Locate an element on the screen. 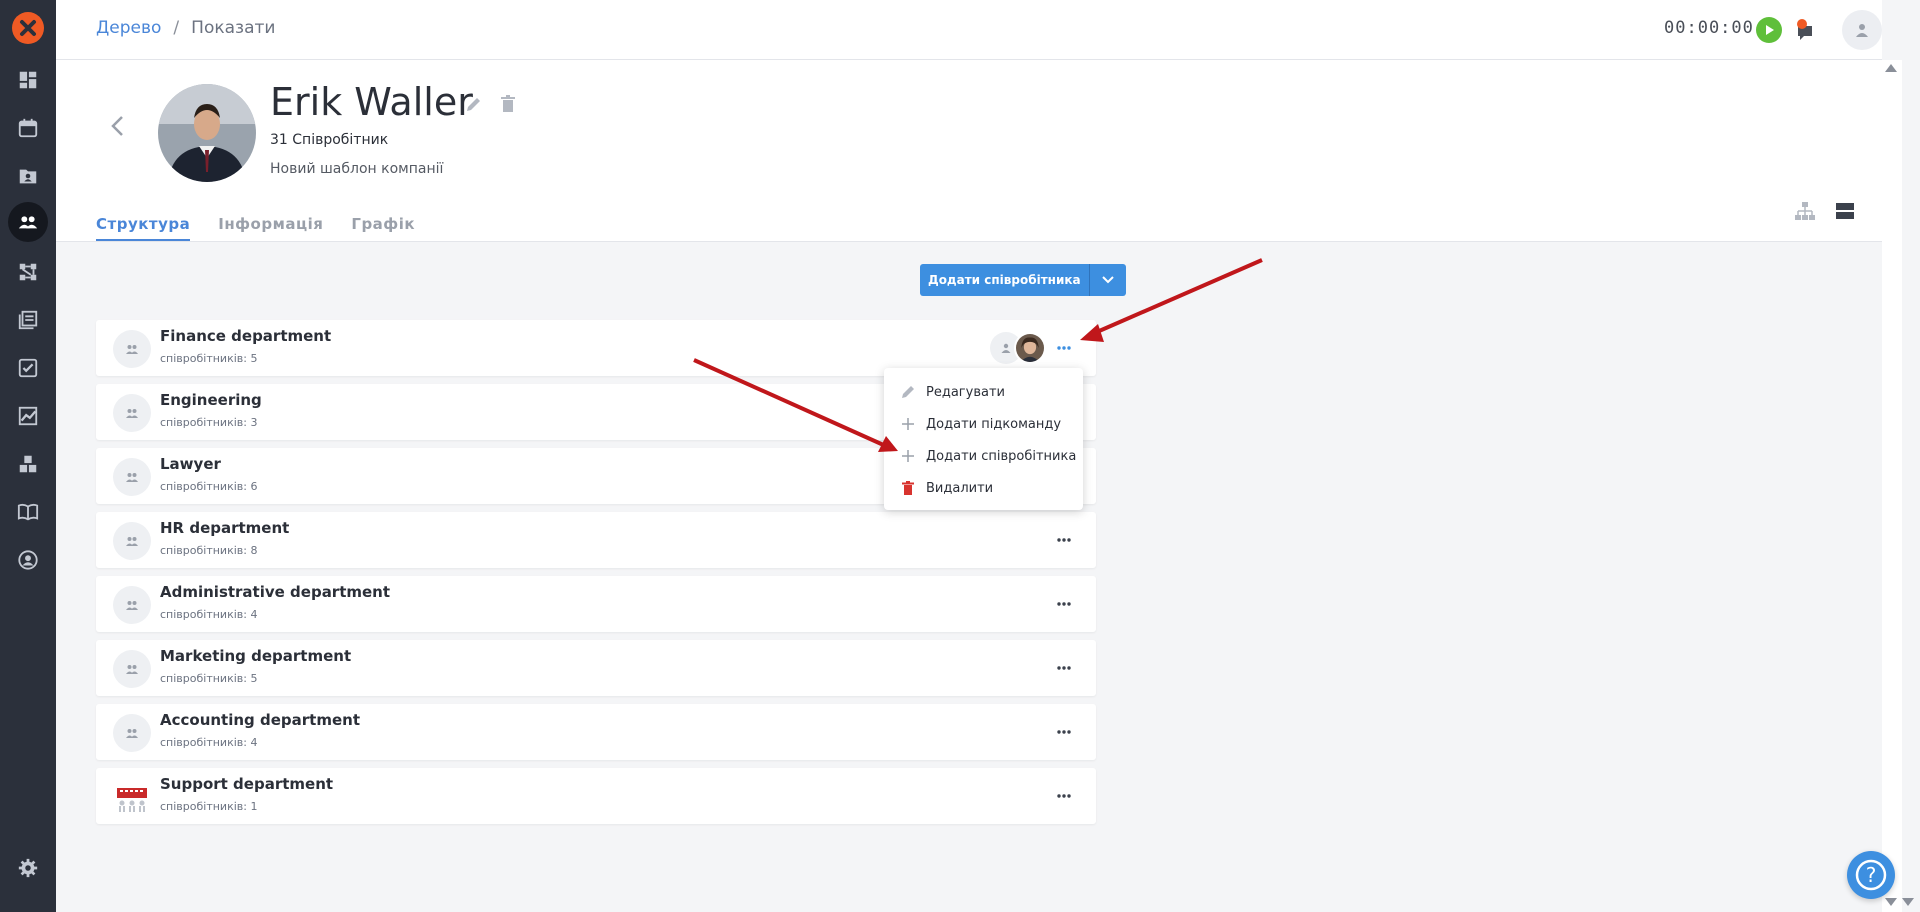  top-header: Дерево / Показати 00:00:00 is located at coordinates (969, 30).